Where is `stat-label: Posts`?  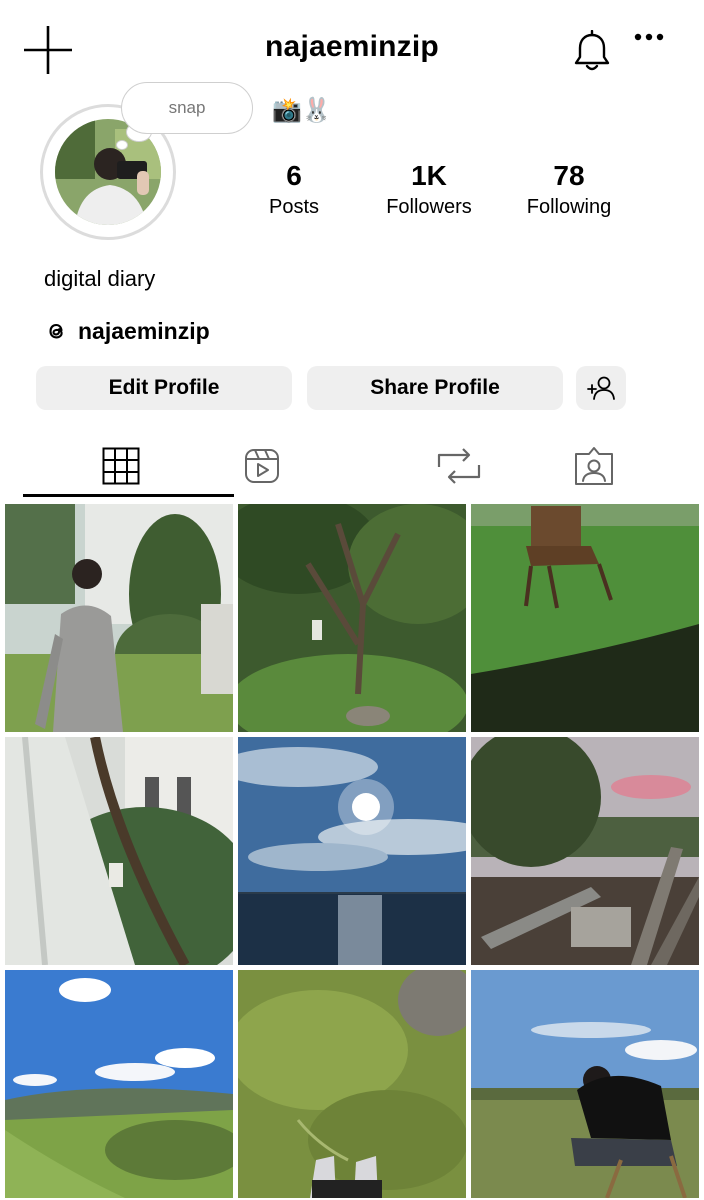 stat-label: Posts is located at coordinates (294, 207).